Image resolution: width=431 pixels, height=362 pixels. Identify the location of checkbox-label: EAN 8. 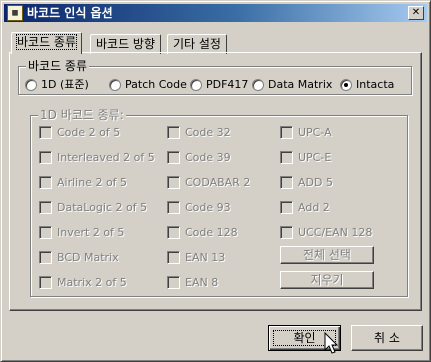
(202, 282).